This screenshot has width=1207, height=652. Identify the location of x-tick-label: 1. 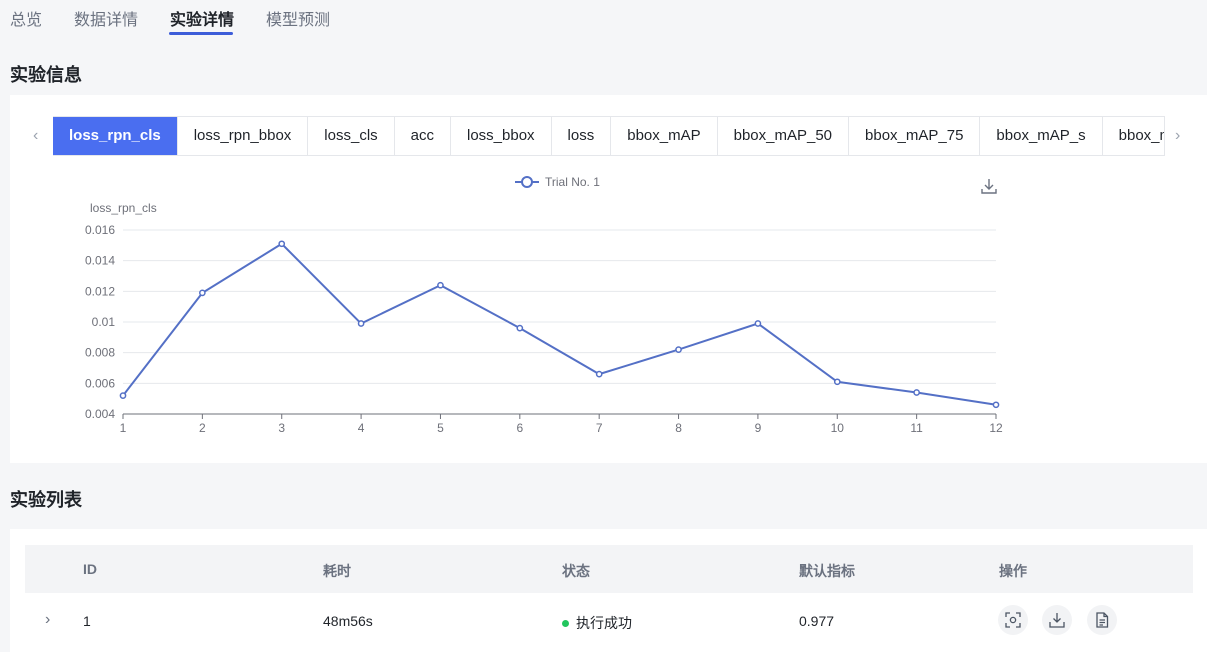
(123, 428).